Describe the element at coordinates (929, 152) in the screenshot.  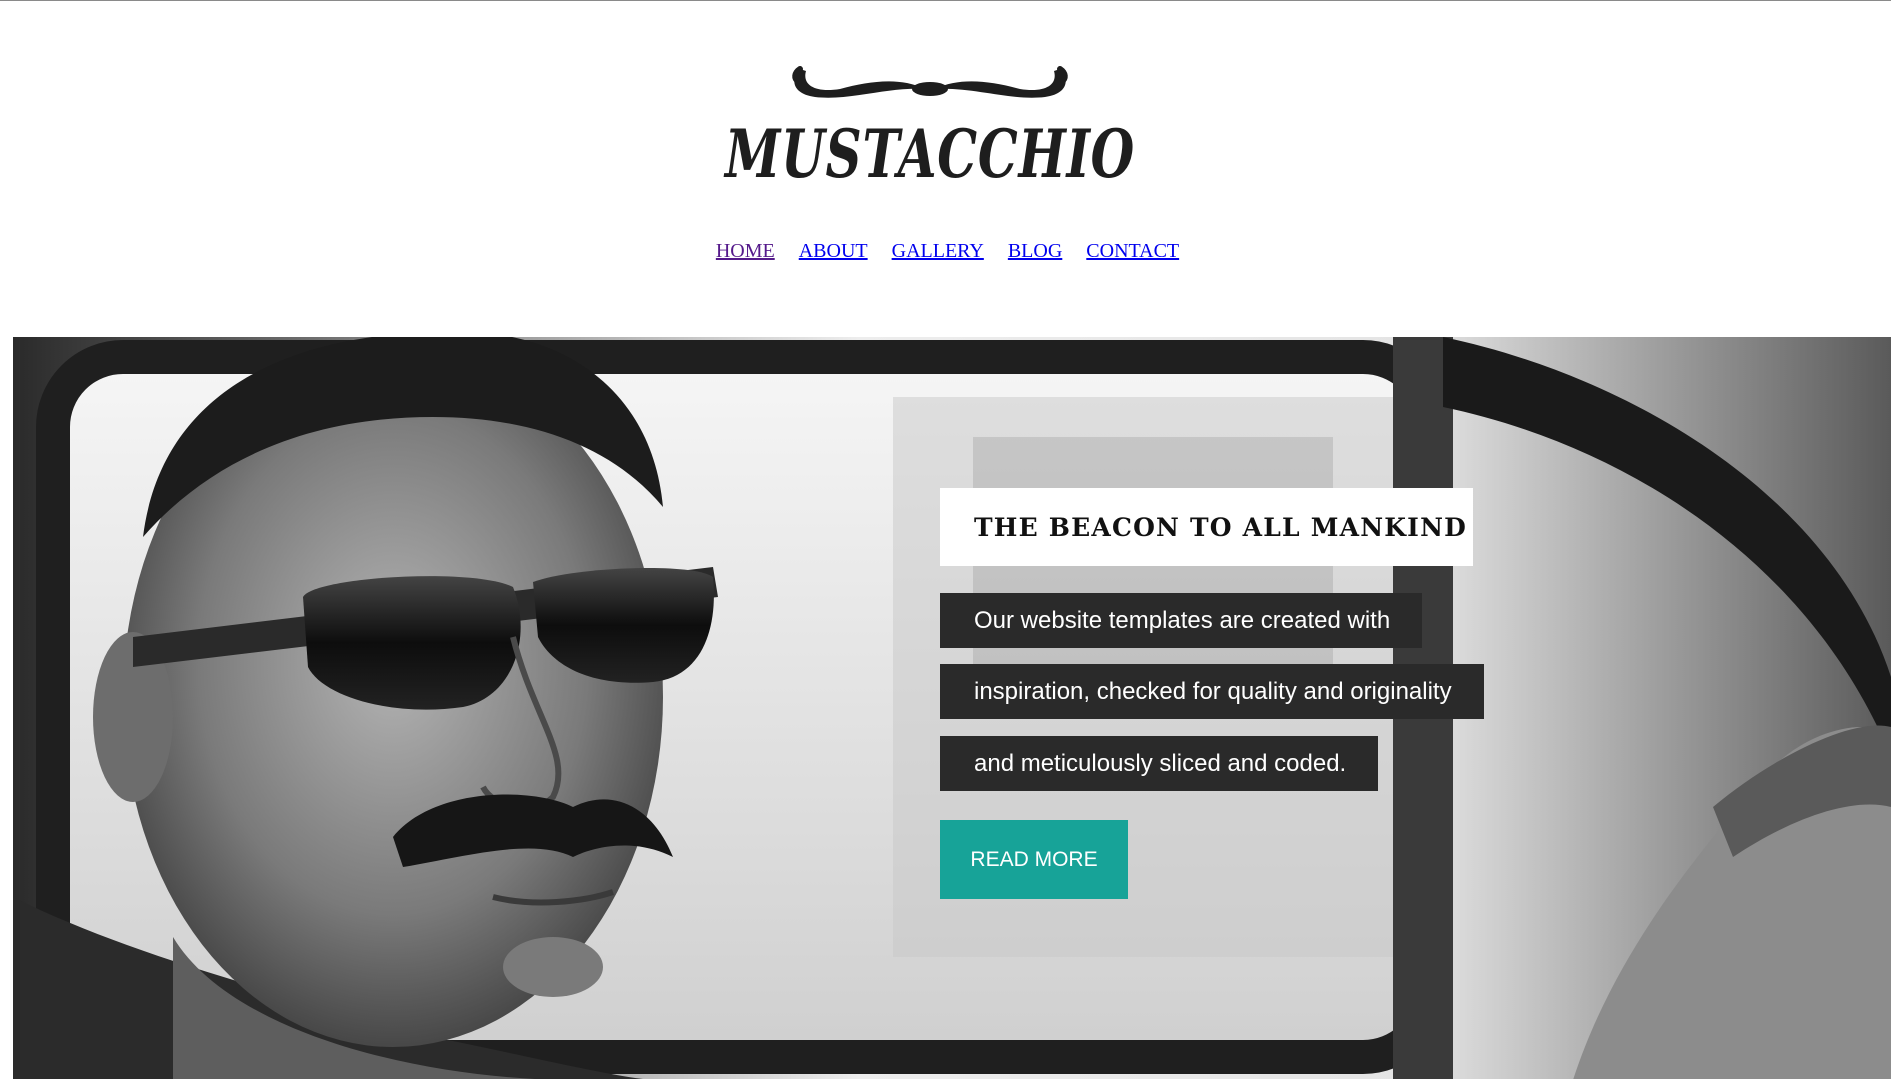
I see `logo-text: MUSTACCHIO` at that location.